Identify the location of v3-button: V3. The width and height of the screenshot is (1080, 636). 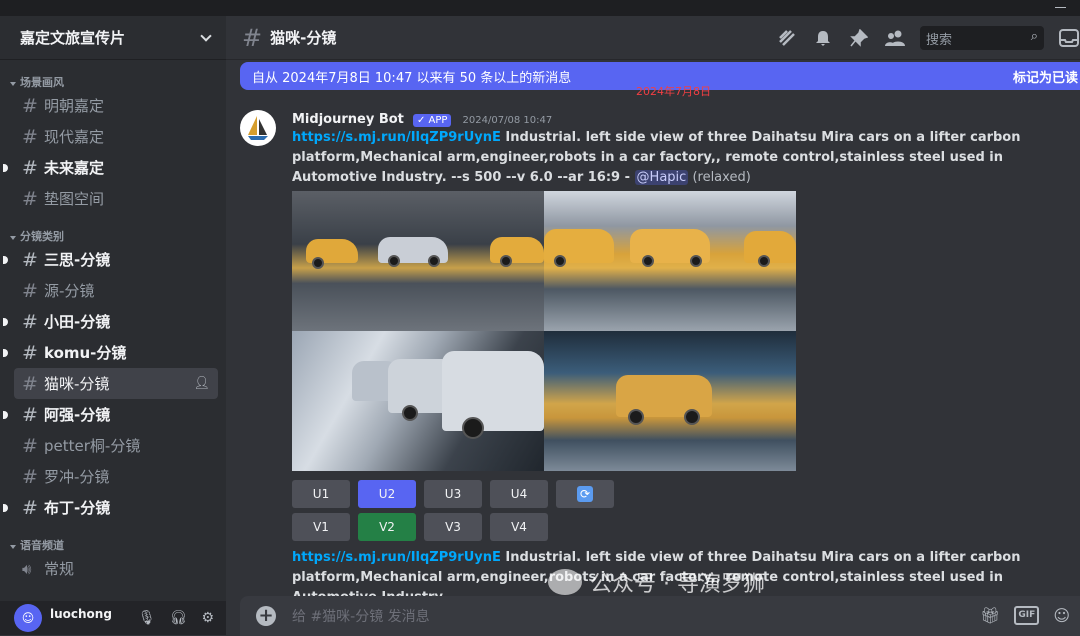
(453, 527).